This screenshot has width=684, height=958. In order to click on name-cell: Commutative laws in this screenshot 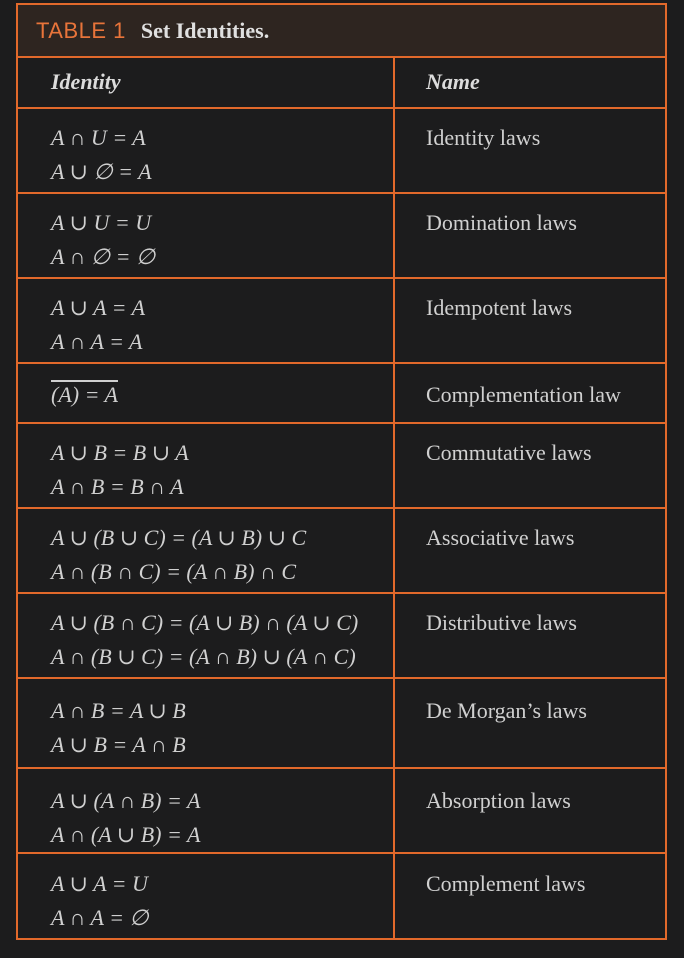, I will do `click(509, 452)`.